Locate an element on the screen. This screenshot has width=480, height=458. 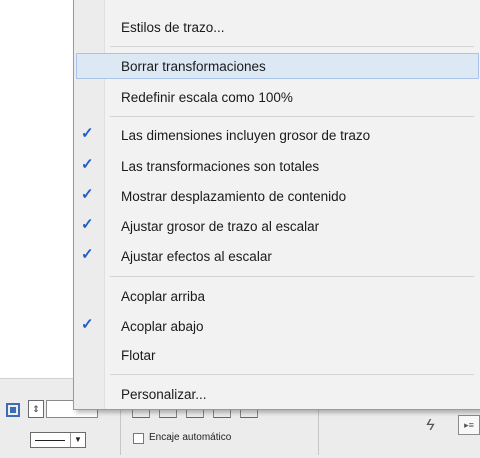
auto-fit-checkbox is located at coordinates (138, 438).